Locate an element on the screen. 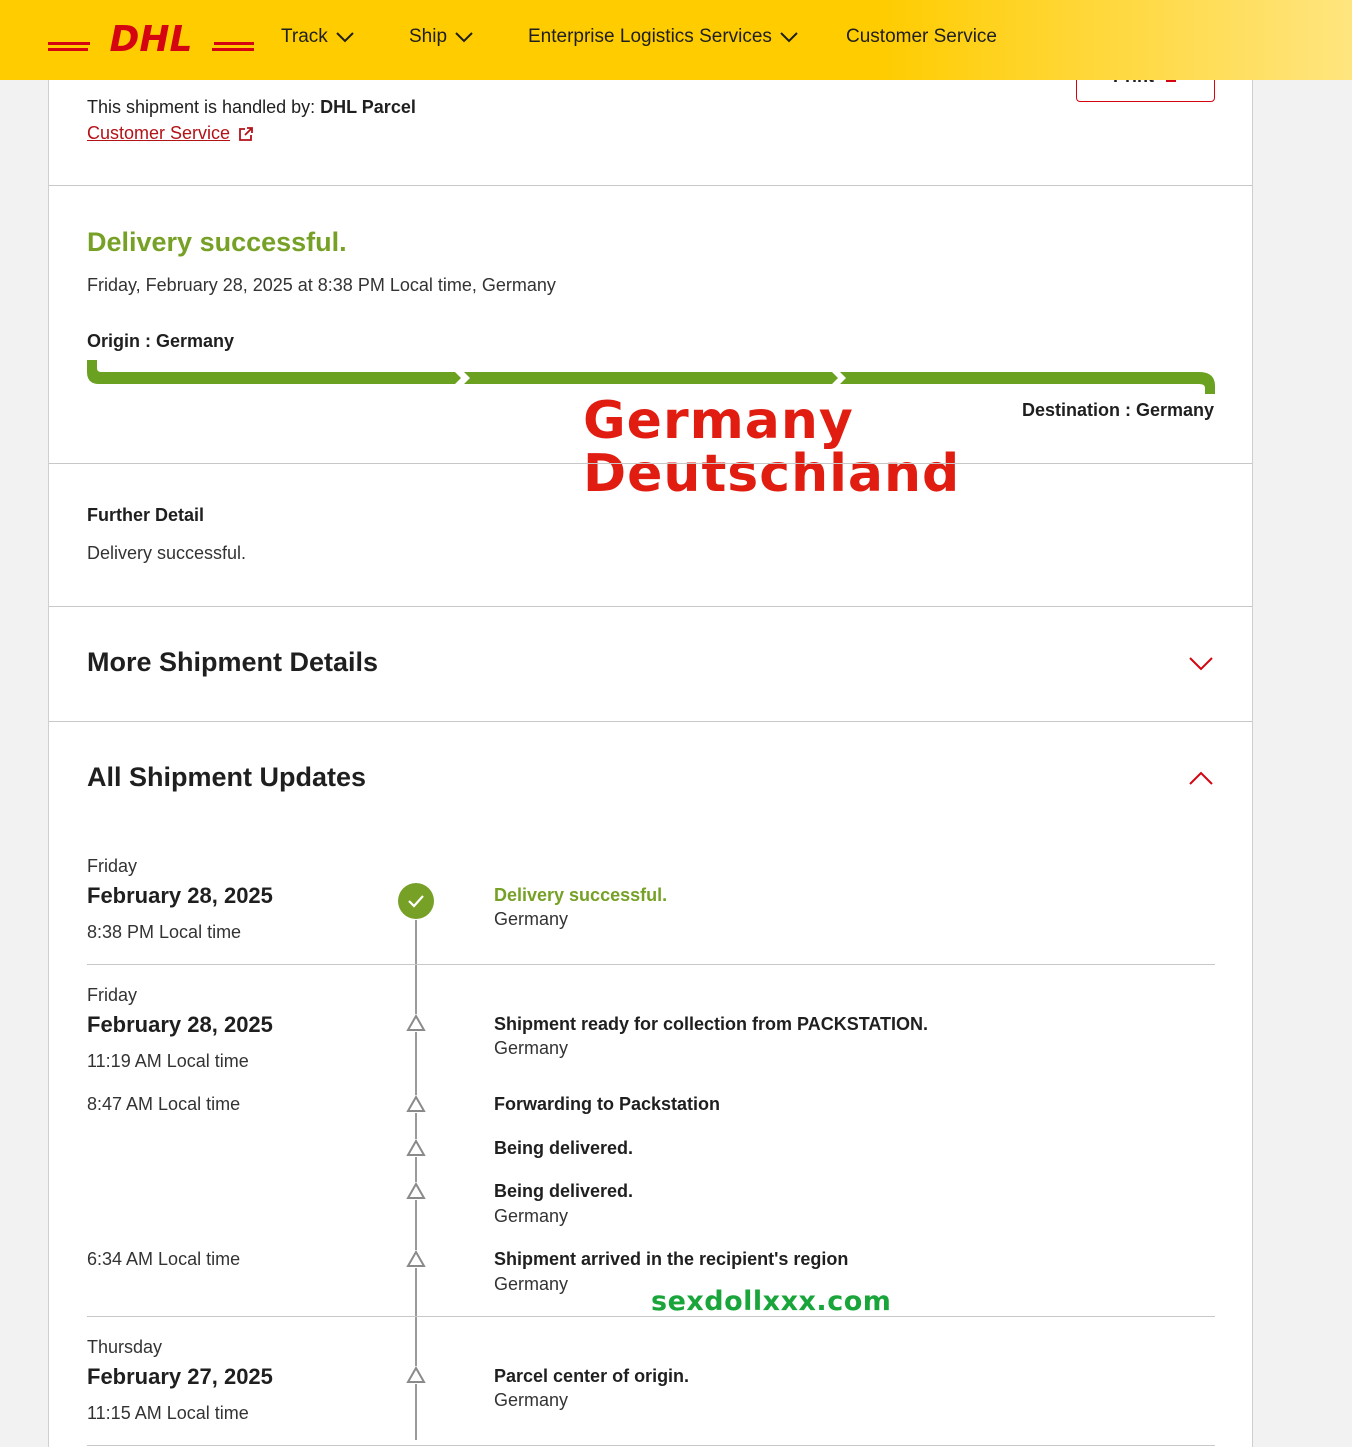 Image resolution: width=1352 pixels, height=1447 pixels. handled-by-text: This shipment is handled by: DHL Parcel is located at coordinates (251, 107).